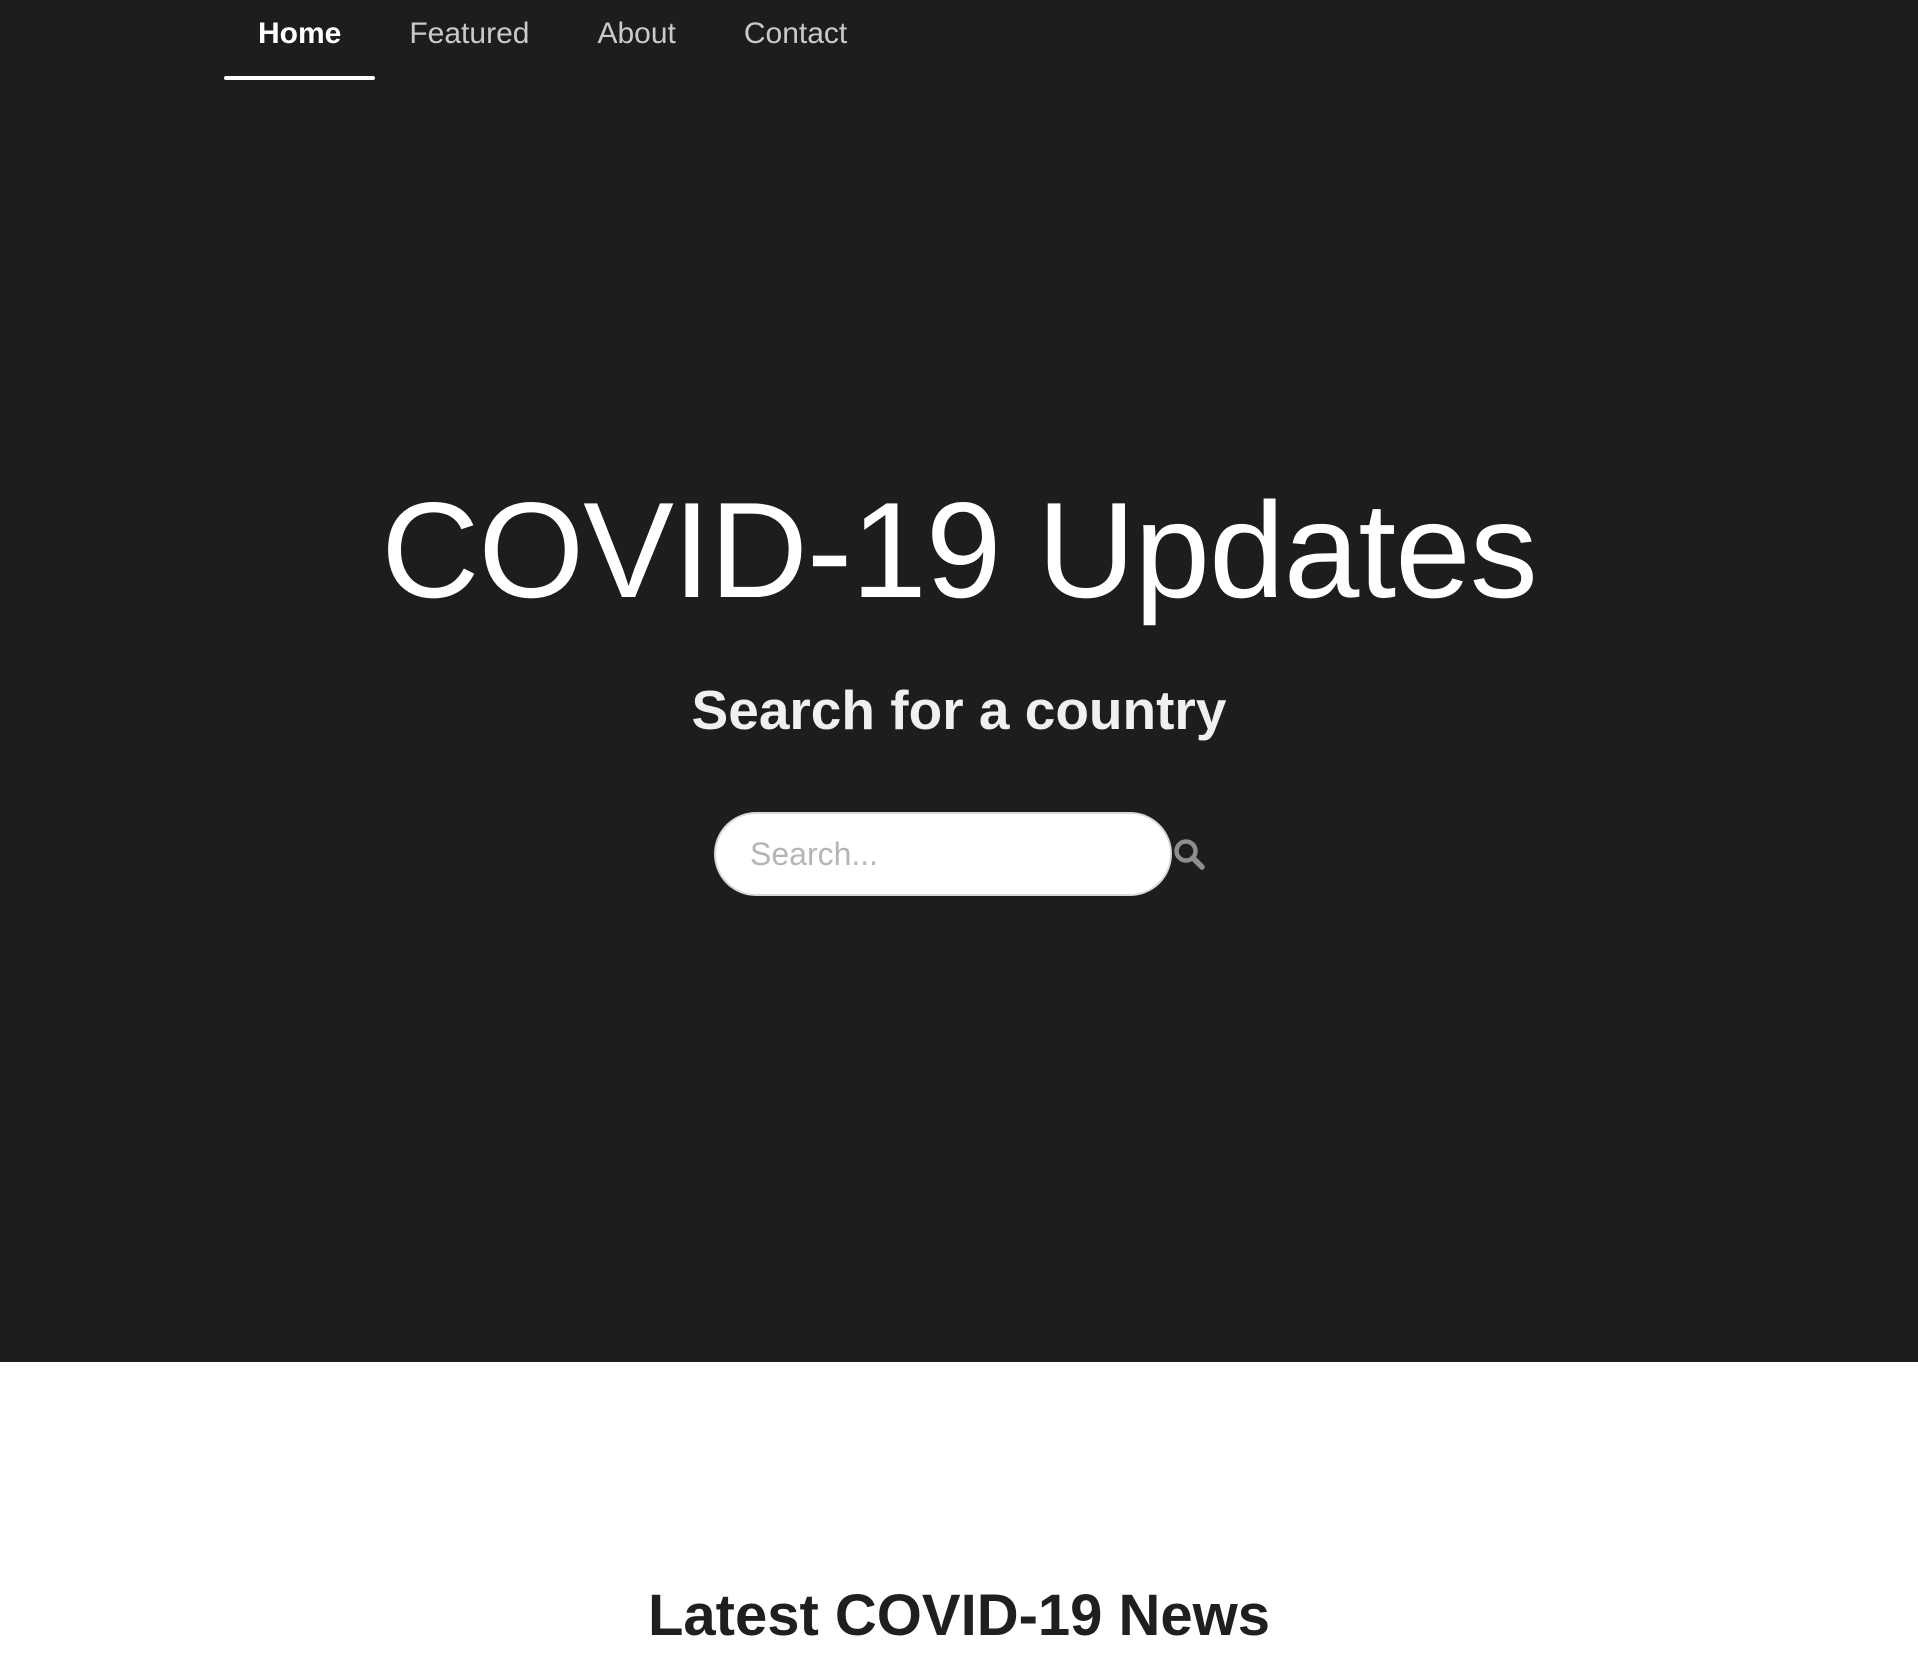 The height and width of the screenshot is (1678, 1918). I want to click on nav-item-featured: Featured, so click(469, 40).